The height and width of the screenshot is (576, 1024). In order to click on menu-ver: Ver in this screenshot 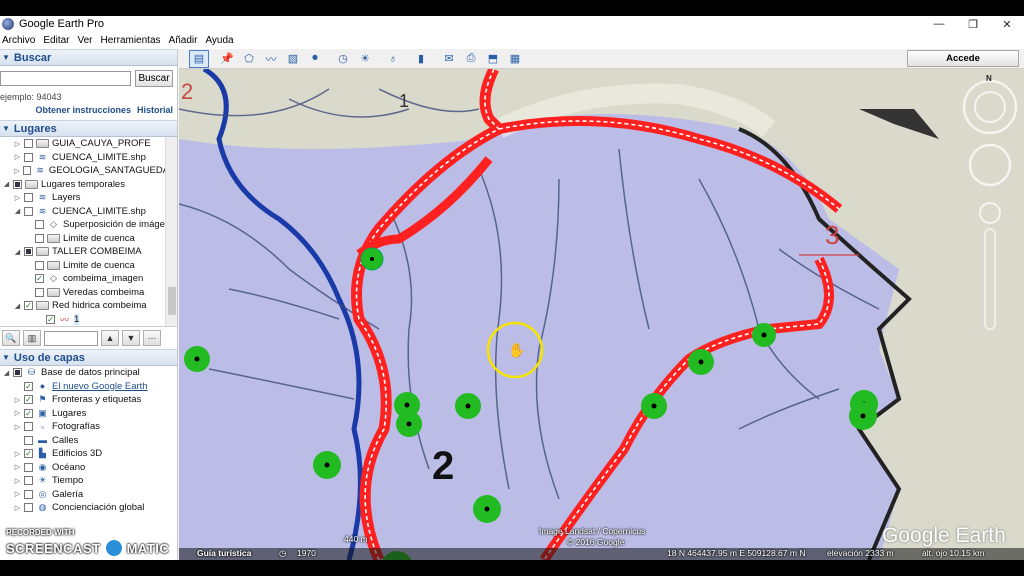, I will do `click(86, 40)`.